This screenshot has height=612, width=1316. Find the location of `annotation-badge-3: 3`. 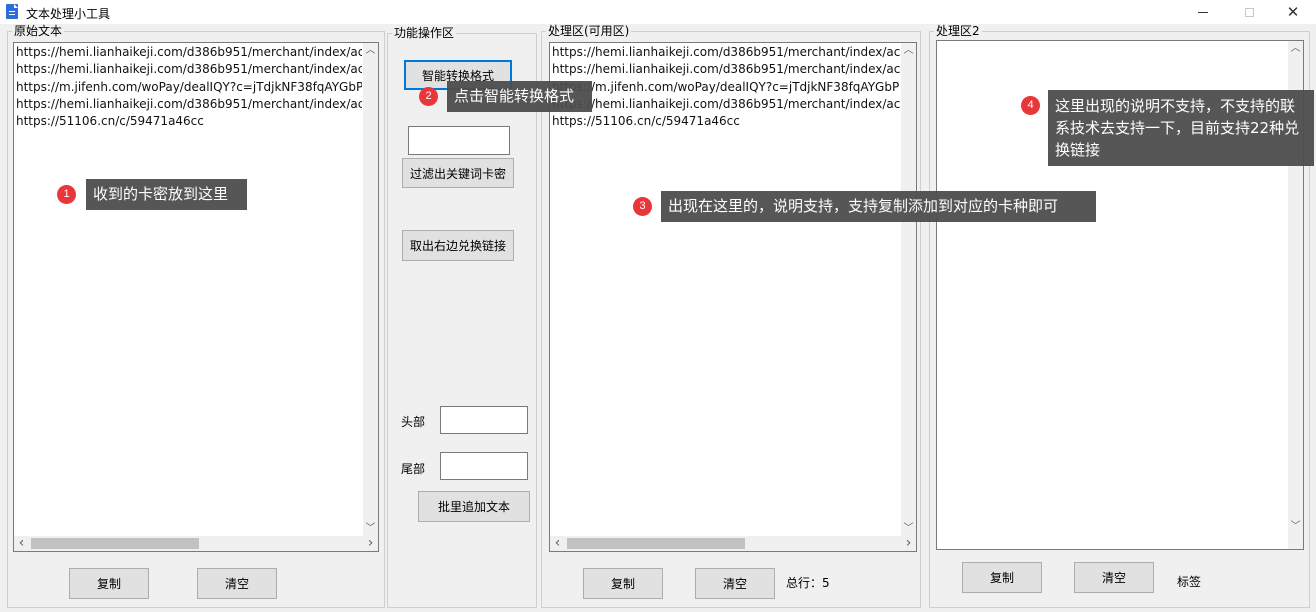

annotation-badge-3: 3 is located at coordinates (642, 206).